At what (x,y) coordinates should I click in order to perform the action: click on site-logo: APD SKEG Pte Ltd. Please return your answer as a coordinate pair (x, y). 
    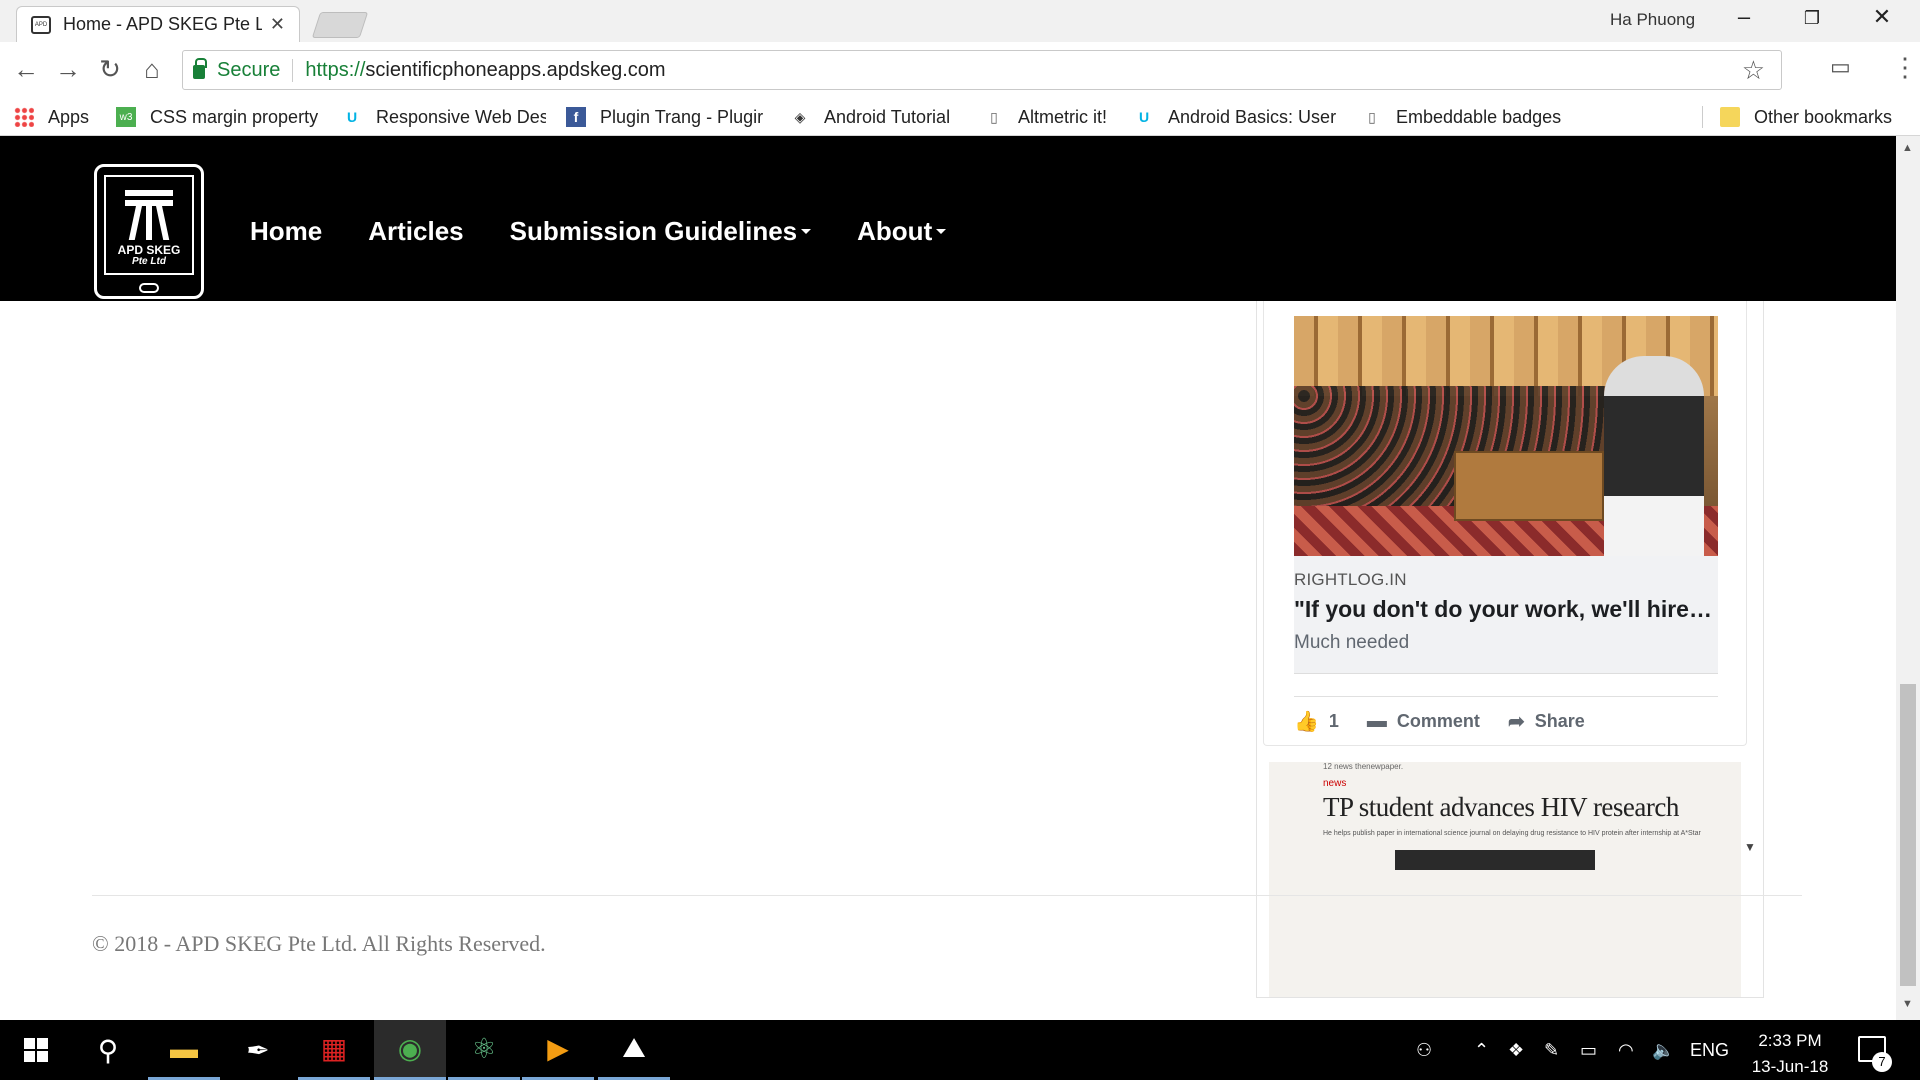
    Looking at the image, I should click on (149, 231).